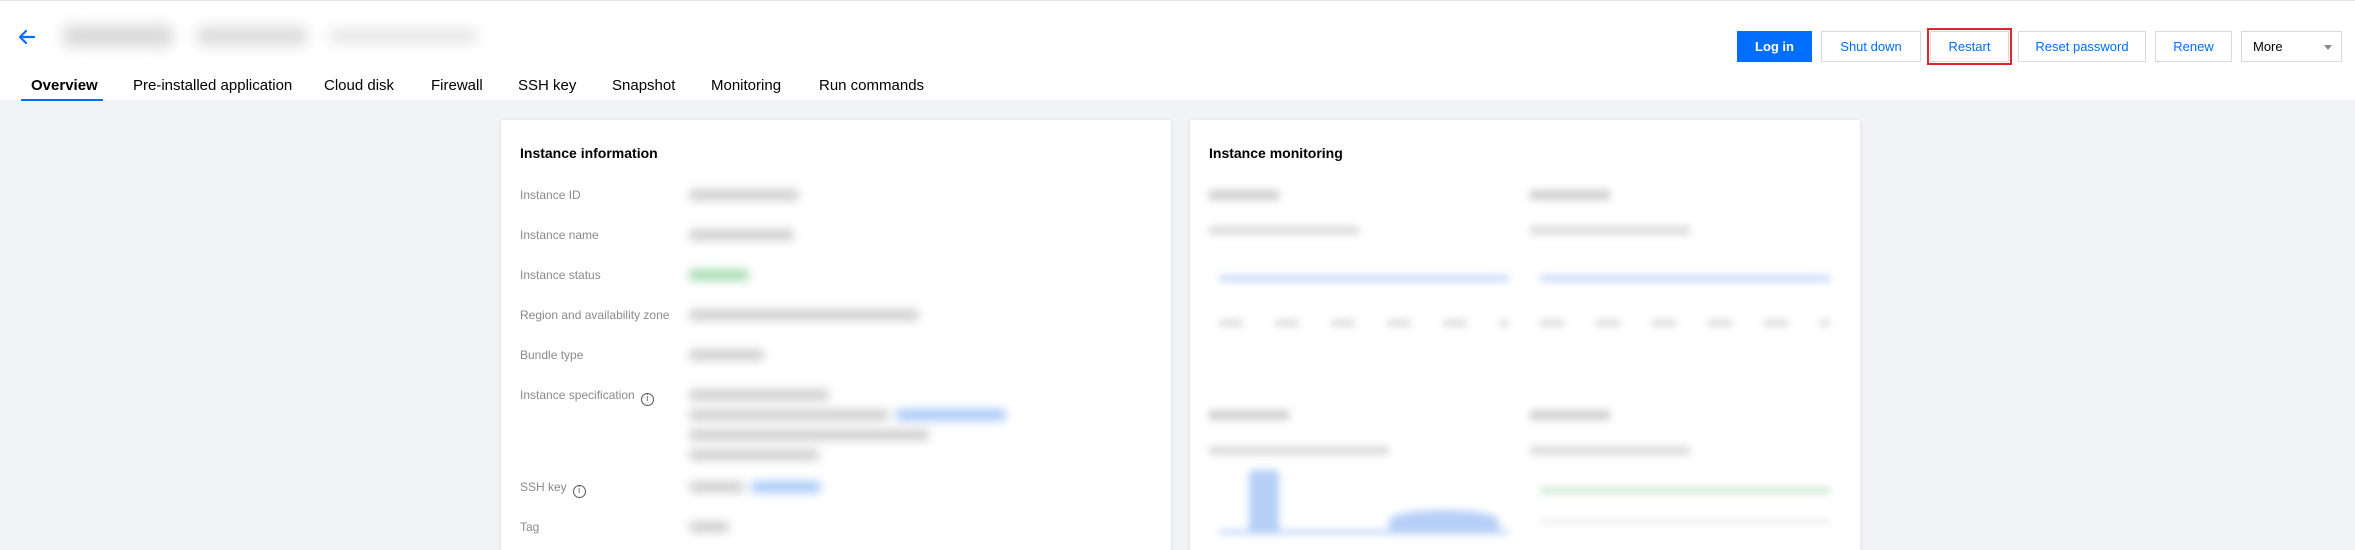 The height and width of the screenshot is (550, 2355). I want to click on tag-label: Tag, so click(530, 527).